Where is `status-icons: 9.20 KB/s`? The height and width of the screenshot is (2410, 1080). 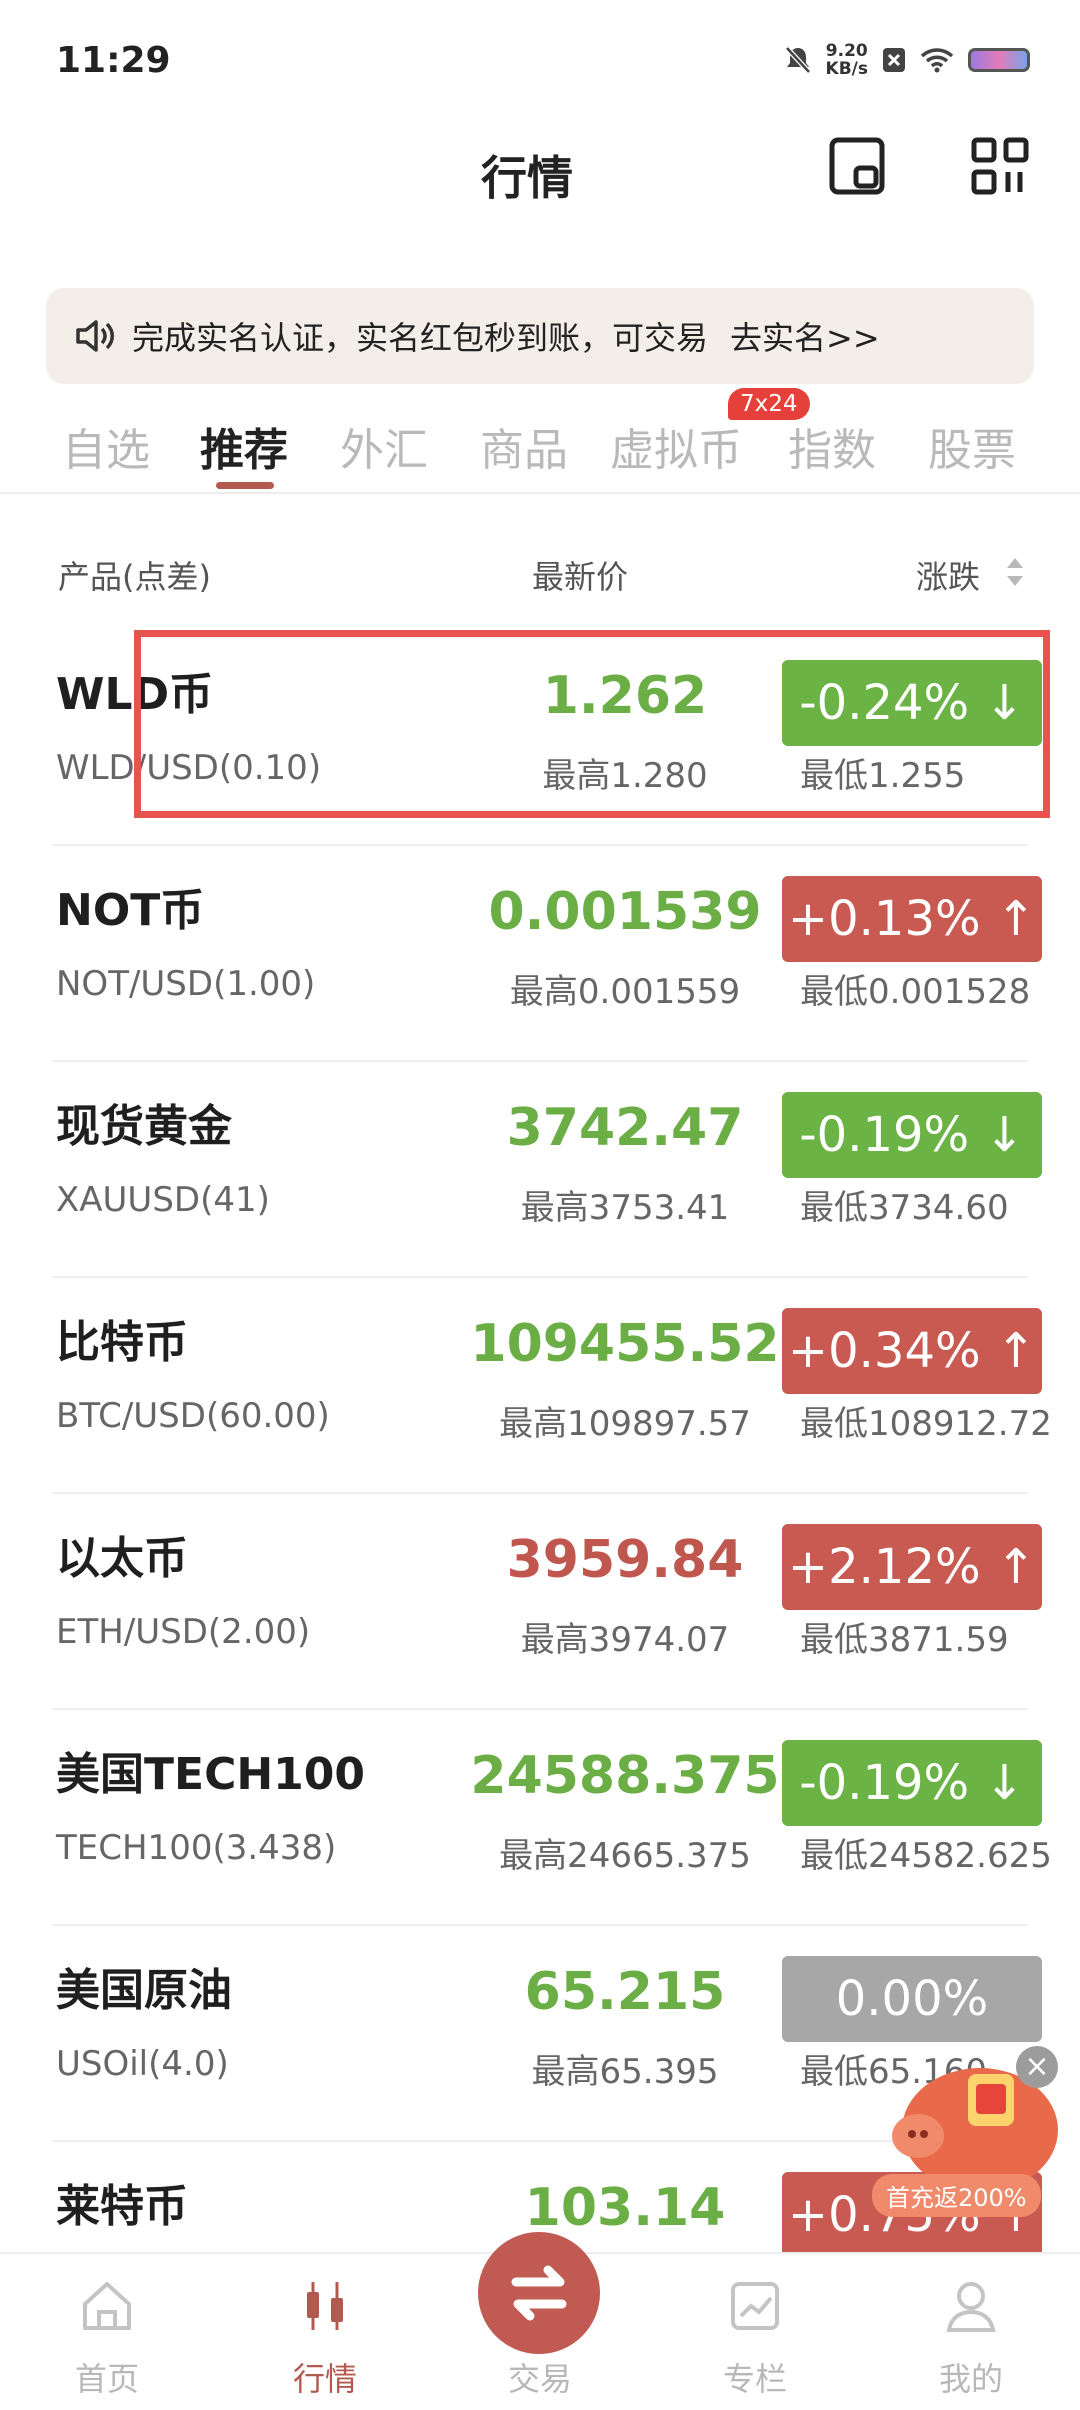
status-icons: 9.20 KB/s is located at coordinates (907, 60).